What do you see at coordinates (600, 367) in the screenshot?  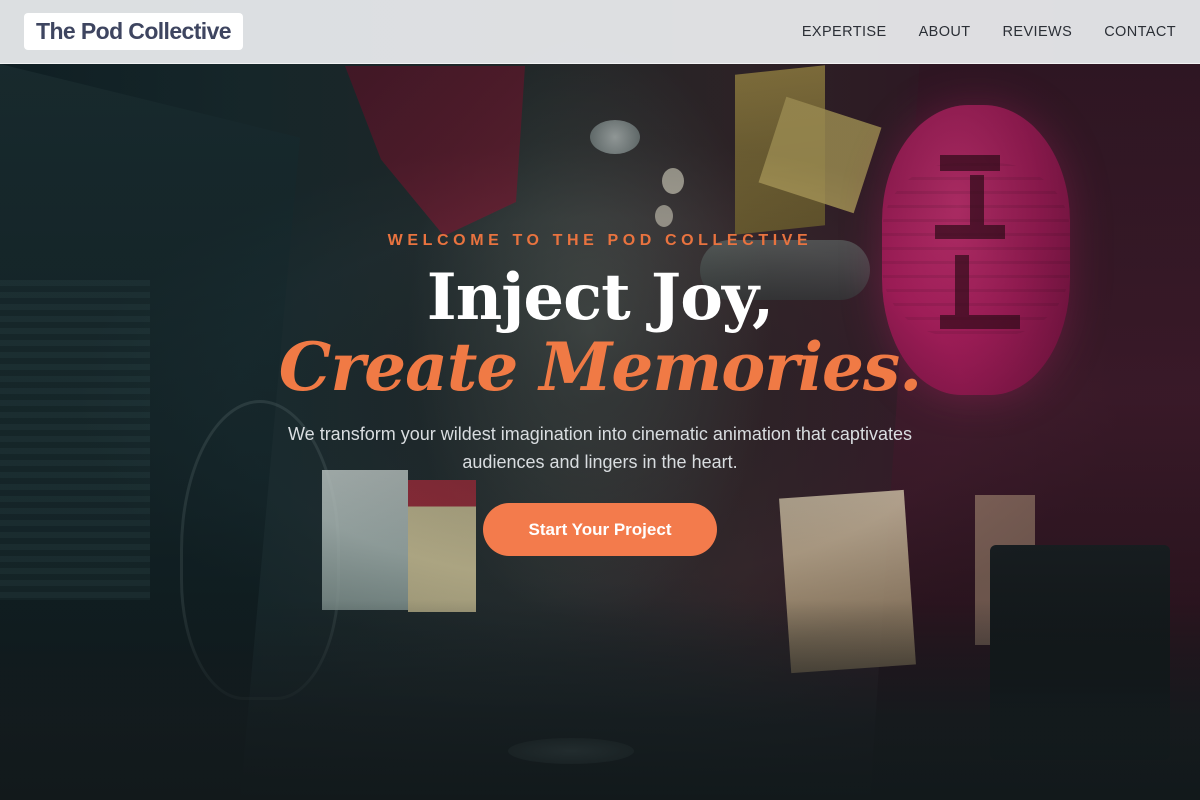 I see `headline-line-2: Create Memories.` at bounding box center [600, 367].